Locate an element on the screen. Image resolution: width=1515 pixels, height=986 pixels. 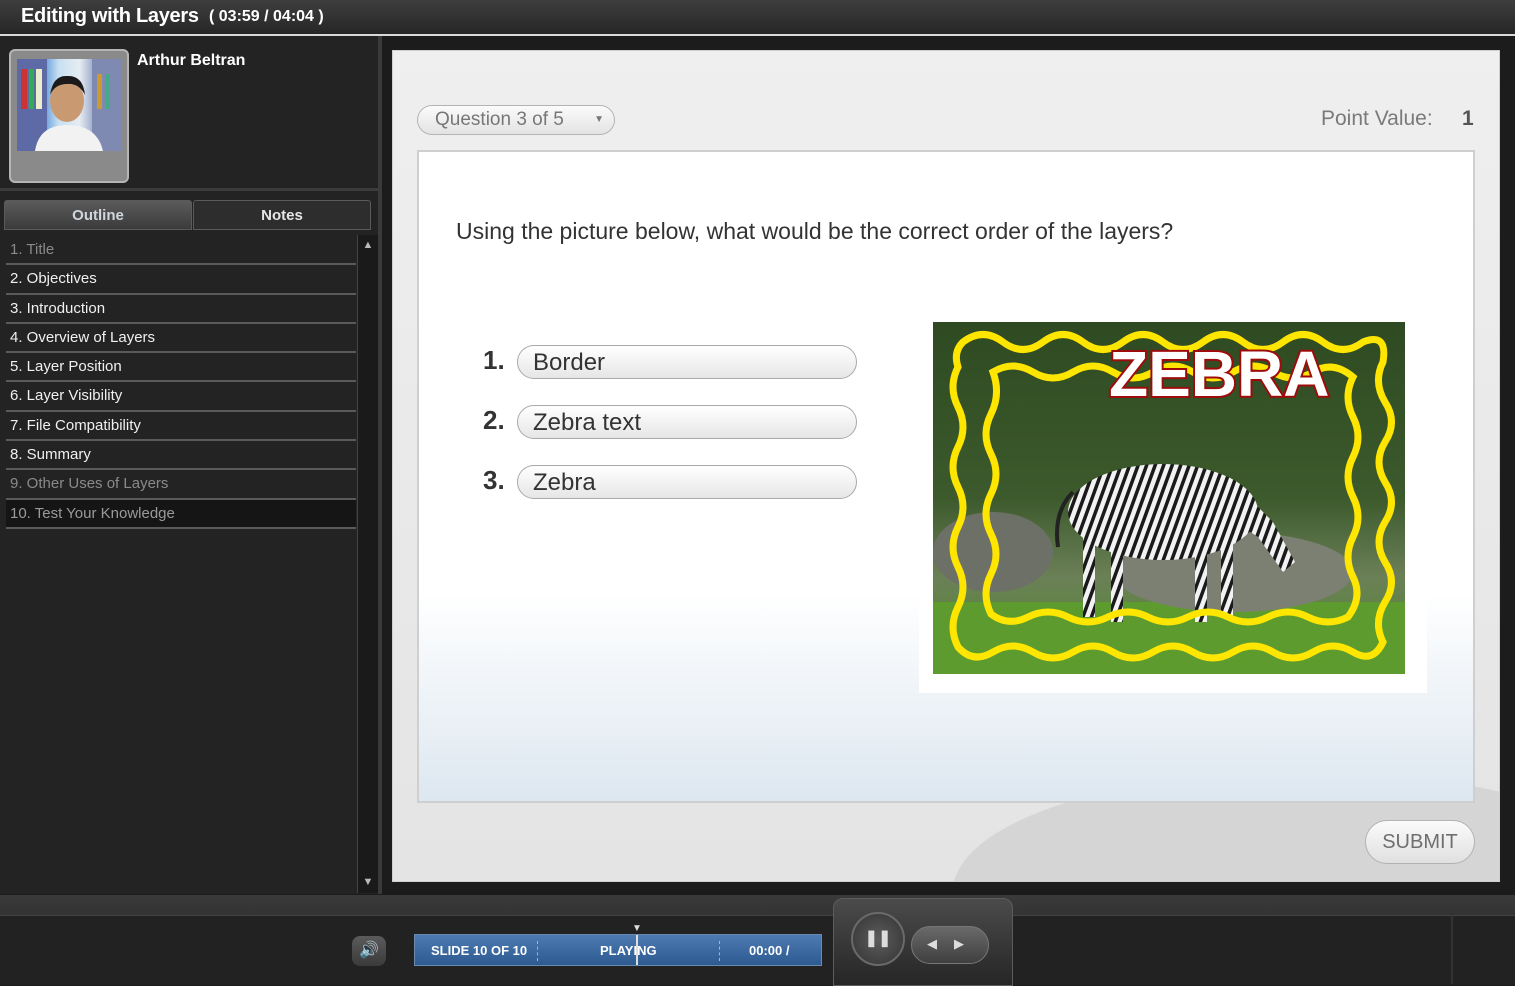
speaker-icon: 🔊 is located at coordinates (369, 950).